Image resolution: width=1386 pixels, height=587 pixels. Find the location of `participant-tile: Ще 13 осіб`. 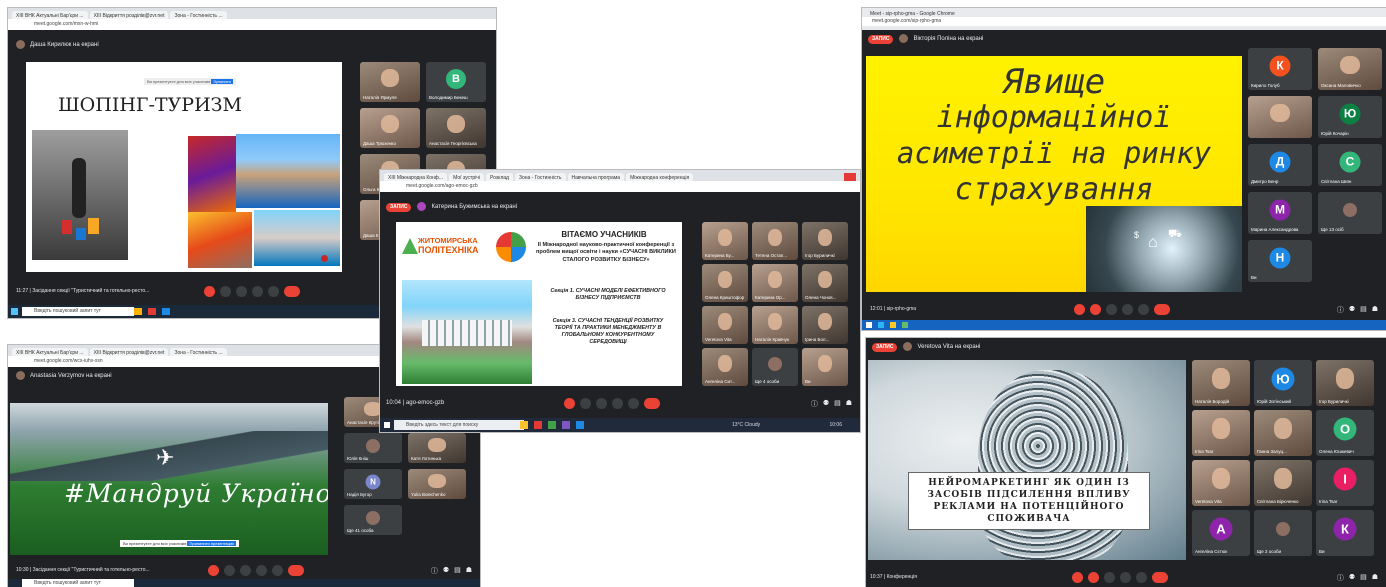

participant-tile: Ще 13 осіб is located at coordinates (1350, 213).